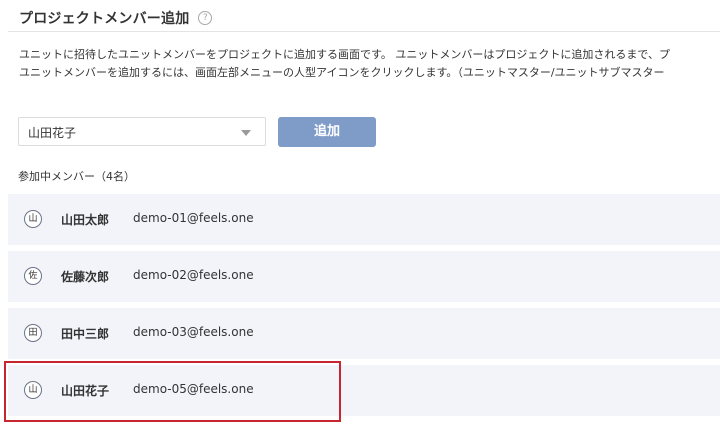 The width and height of the screenshot is (720, 437). I want to click on member-row: 山 山田太郎 demo-01@feels.one, so click(364, 219).